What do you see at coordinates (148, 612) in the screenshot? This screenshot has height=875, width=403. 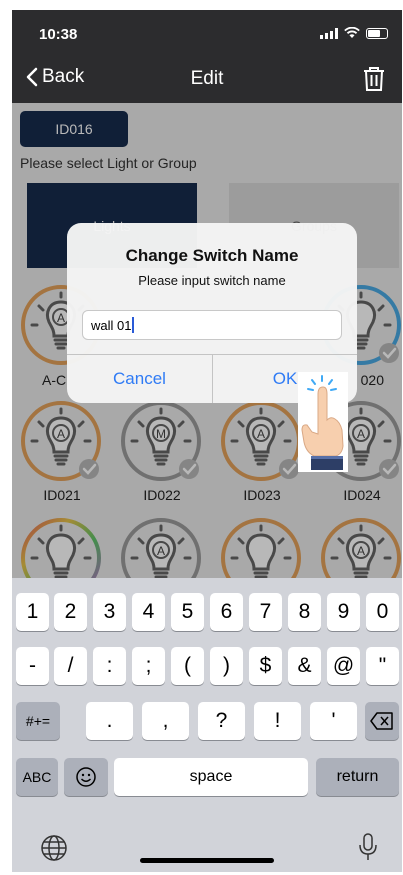 I see `key-4: 4` at bounding box center [148, 612].